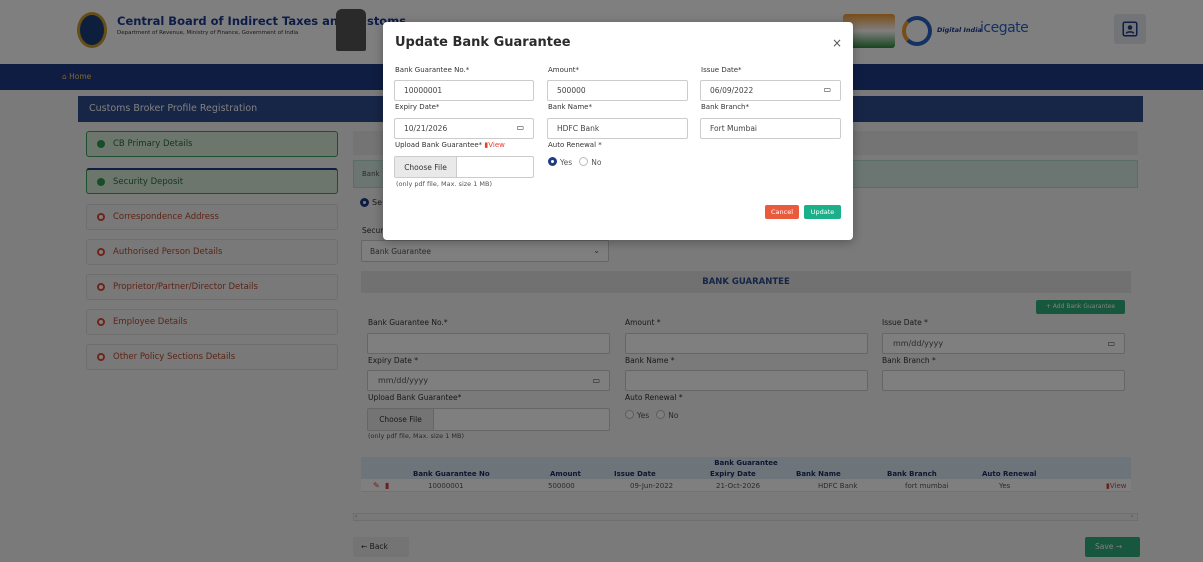 This screenshot has width=1203, height=562. What do you see at coordinates (617, 128) in the screenshot?
I see `modal-bank-name-input: HDFC Bank` at bounding box center [617, 128].